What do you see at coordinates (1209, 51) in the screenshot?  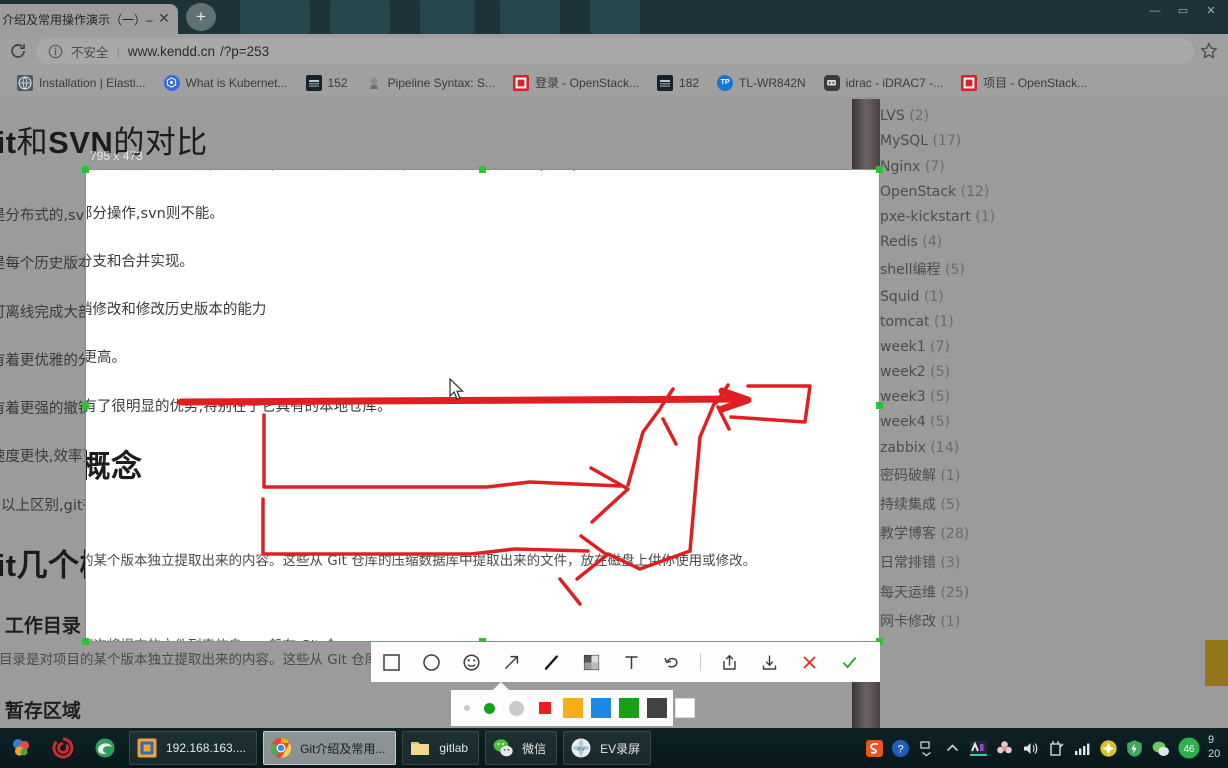 I see `star-icon` at bounding box center [1209, 51].